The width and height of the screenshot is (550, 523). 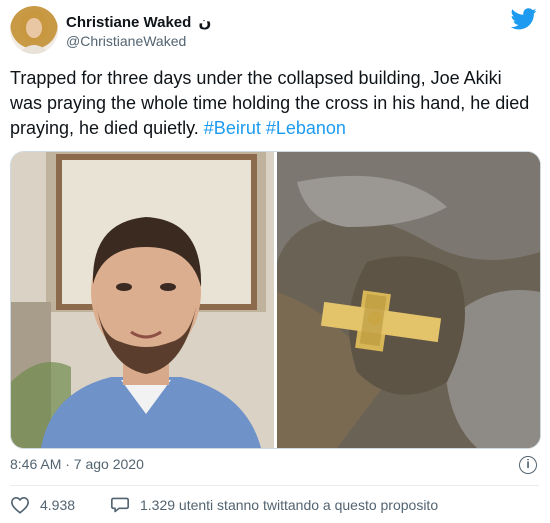 What do you see at coordinates (129, 22) in the screenshot?
I see `author-name-text: Christiane Waked` at bounding box center [129, 22].